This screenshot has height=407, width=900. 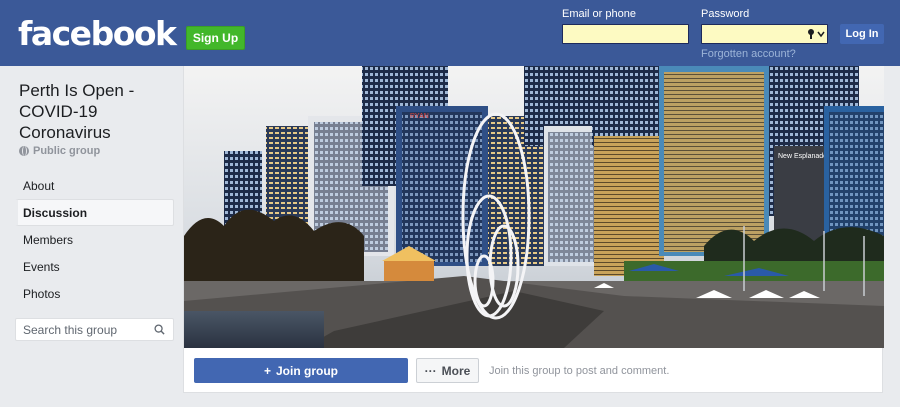 What do you see at coordinates (94, 111) in the screenshot?
I see `group-title: Perth Is Open - COVID-19 Coronavirus` at bounding box center [94, 111].